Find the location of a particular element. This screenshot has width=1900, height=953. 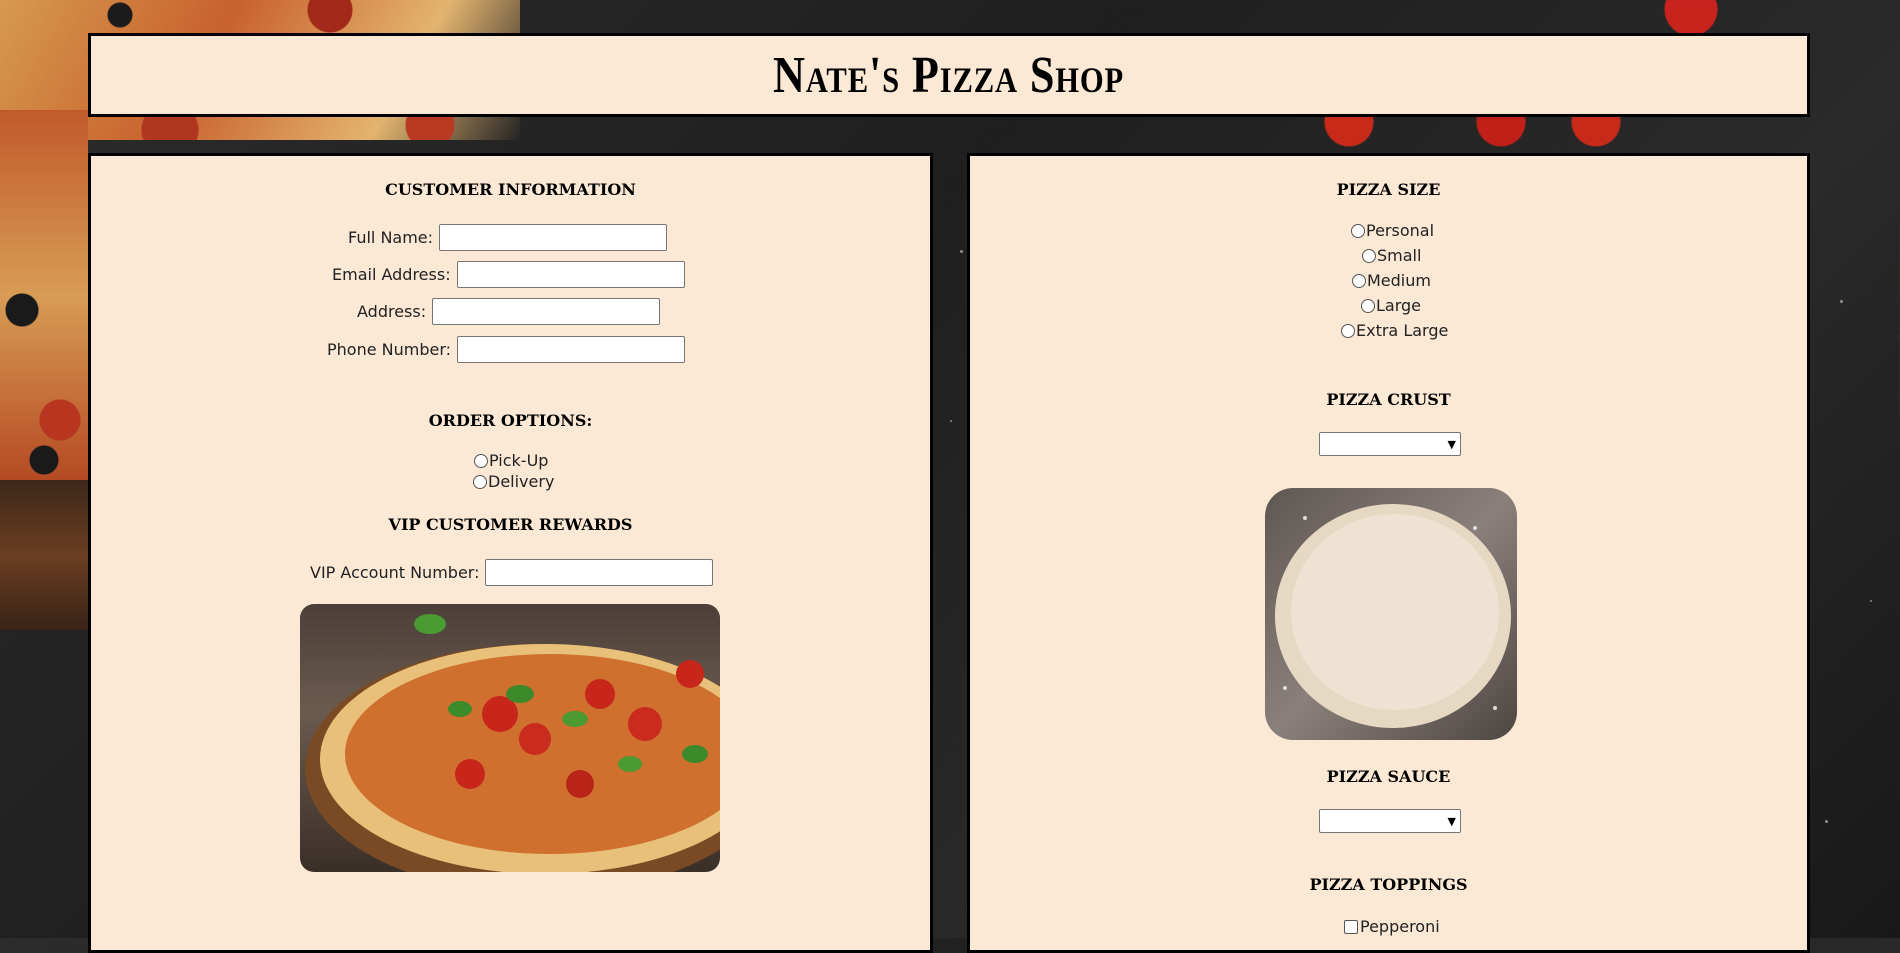

phone-label: Phone Number: is located at coordinates (389, 349).